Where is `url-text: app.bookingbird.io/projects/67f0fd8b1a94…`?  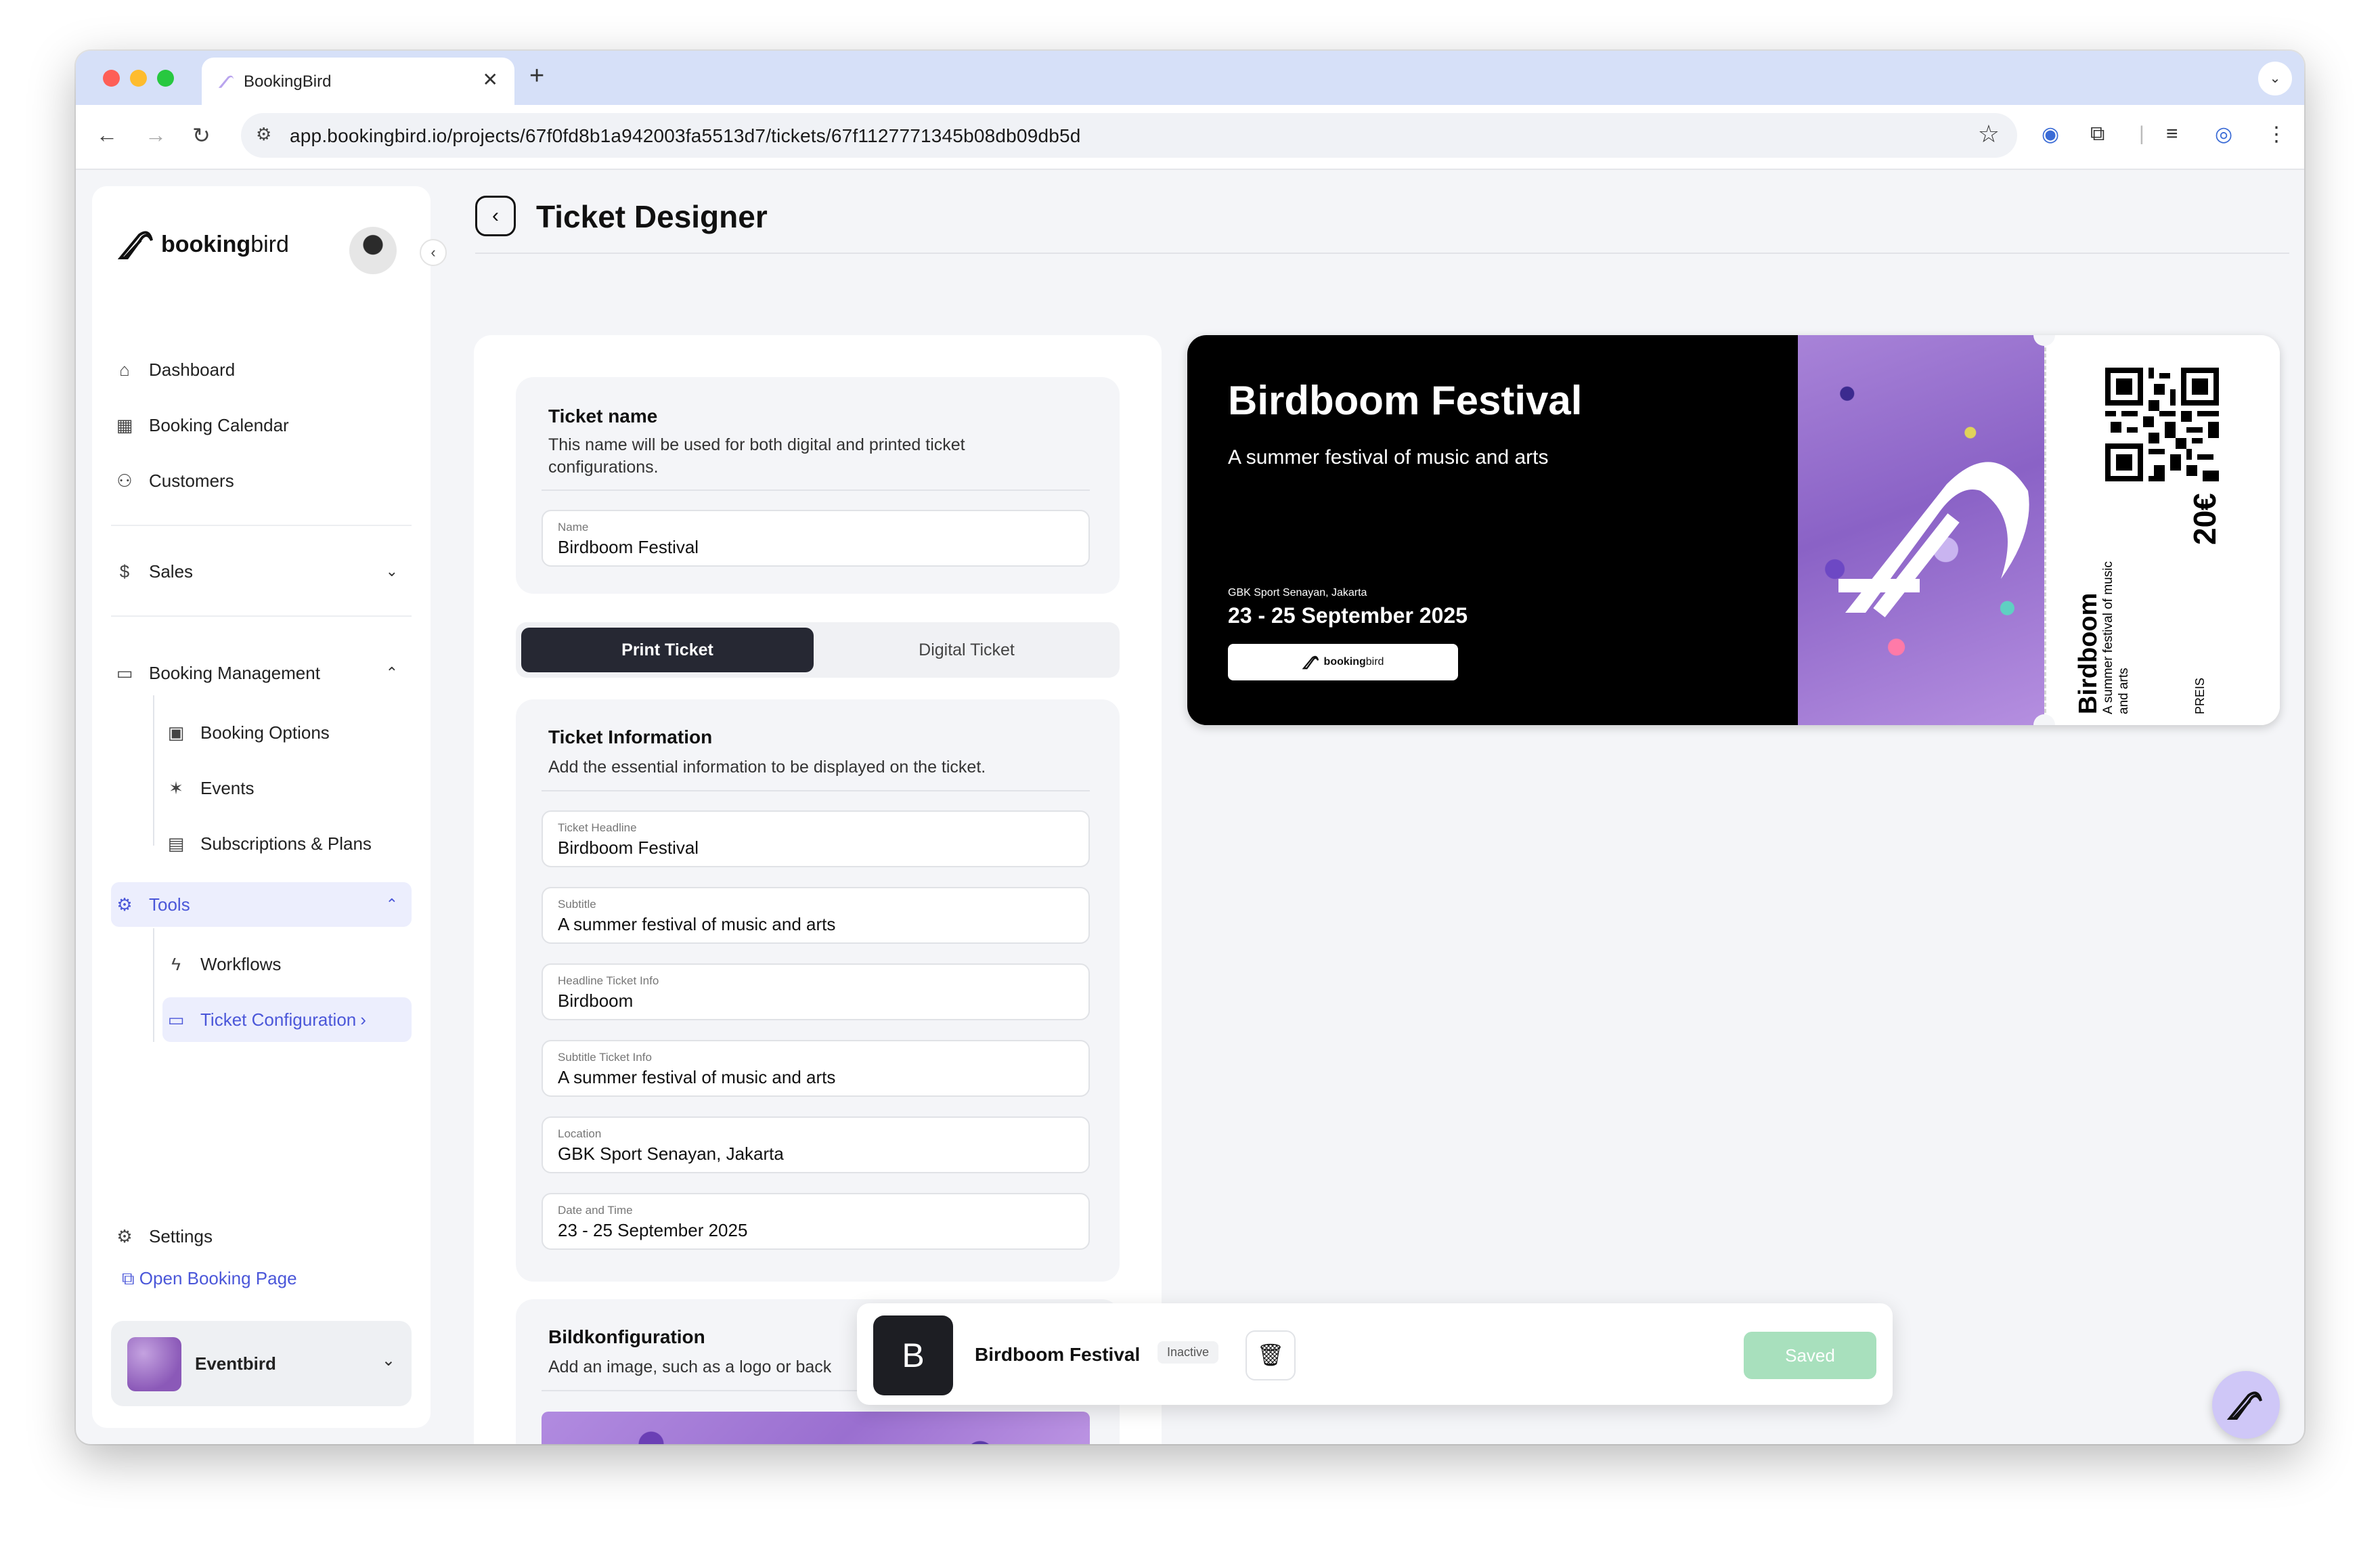
url-text: app.bookingbird.io/projects/67f0fd8b1a94… is located at coordinates (686, 135).